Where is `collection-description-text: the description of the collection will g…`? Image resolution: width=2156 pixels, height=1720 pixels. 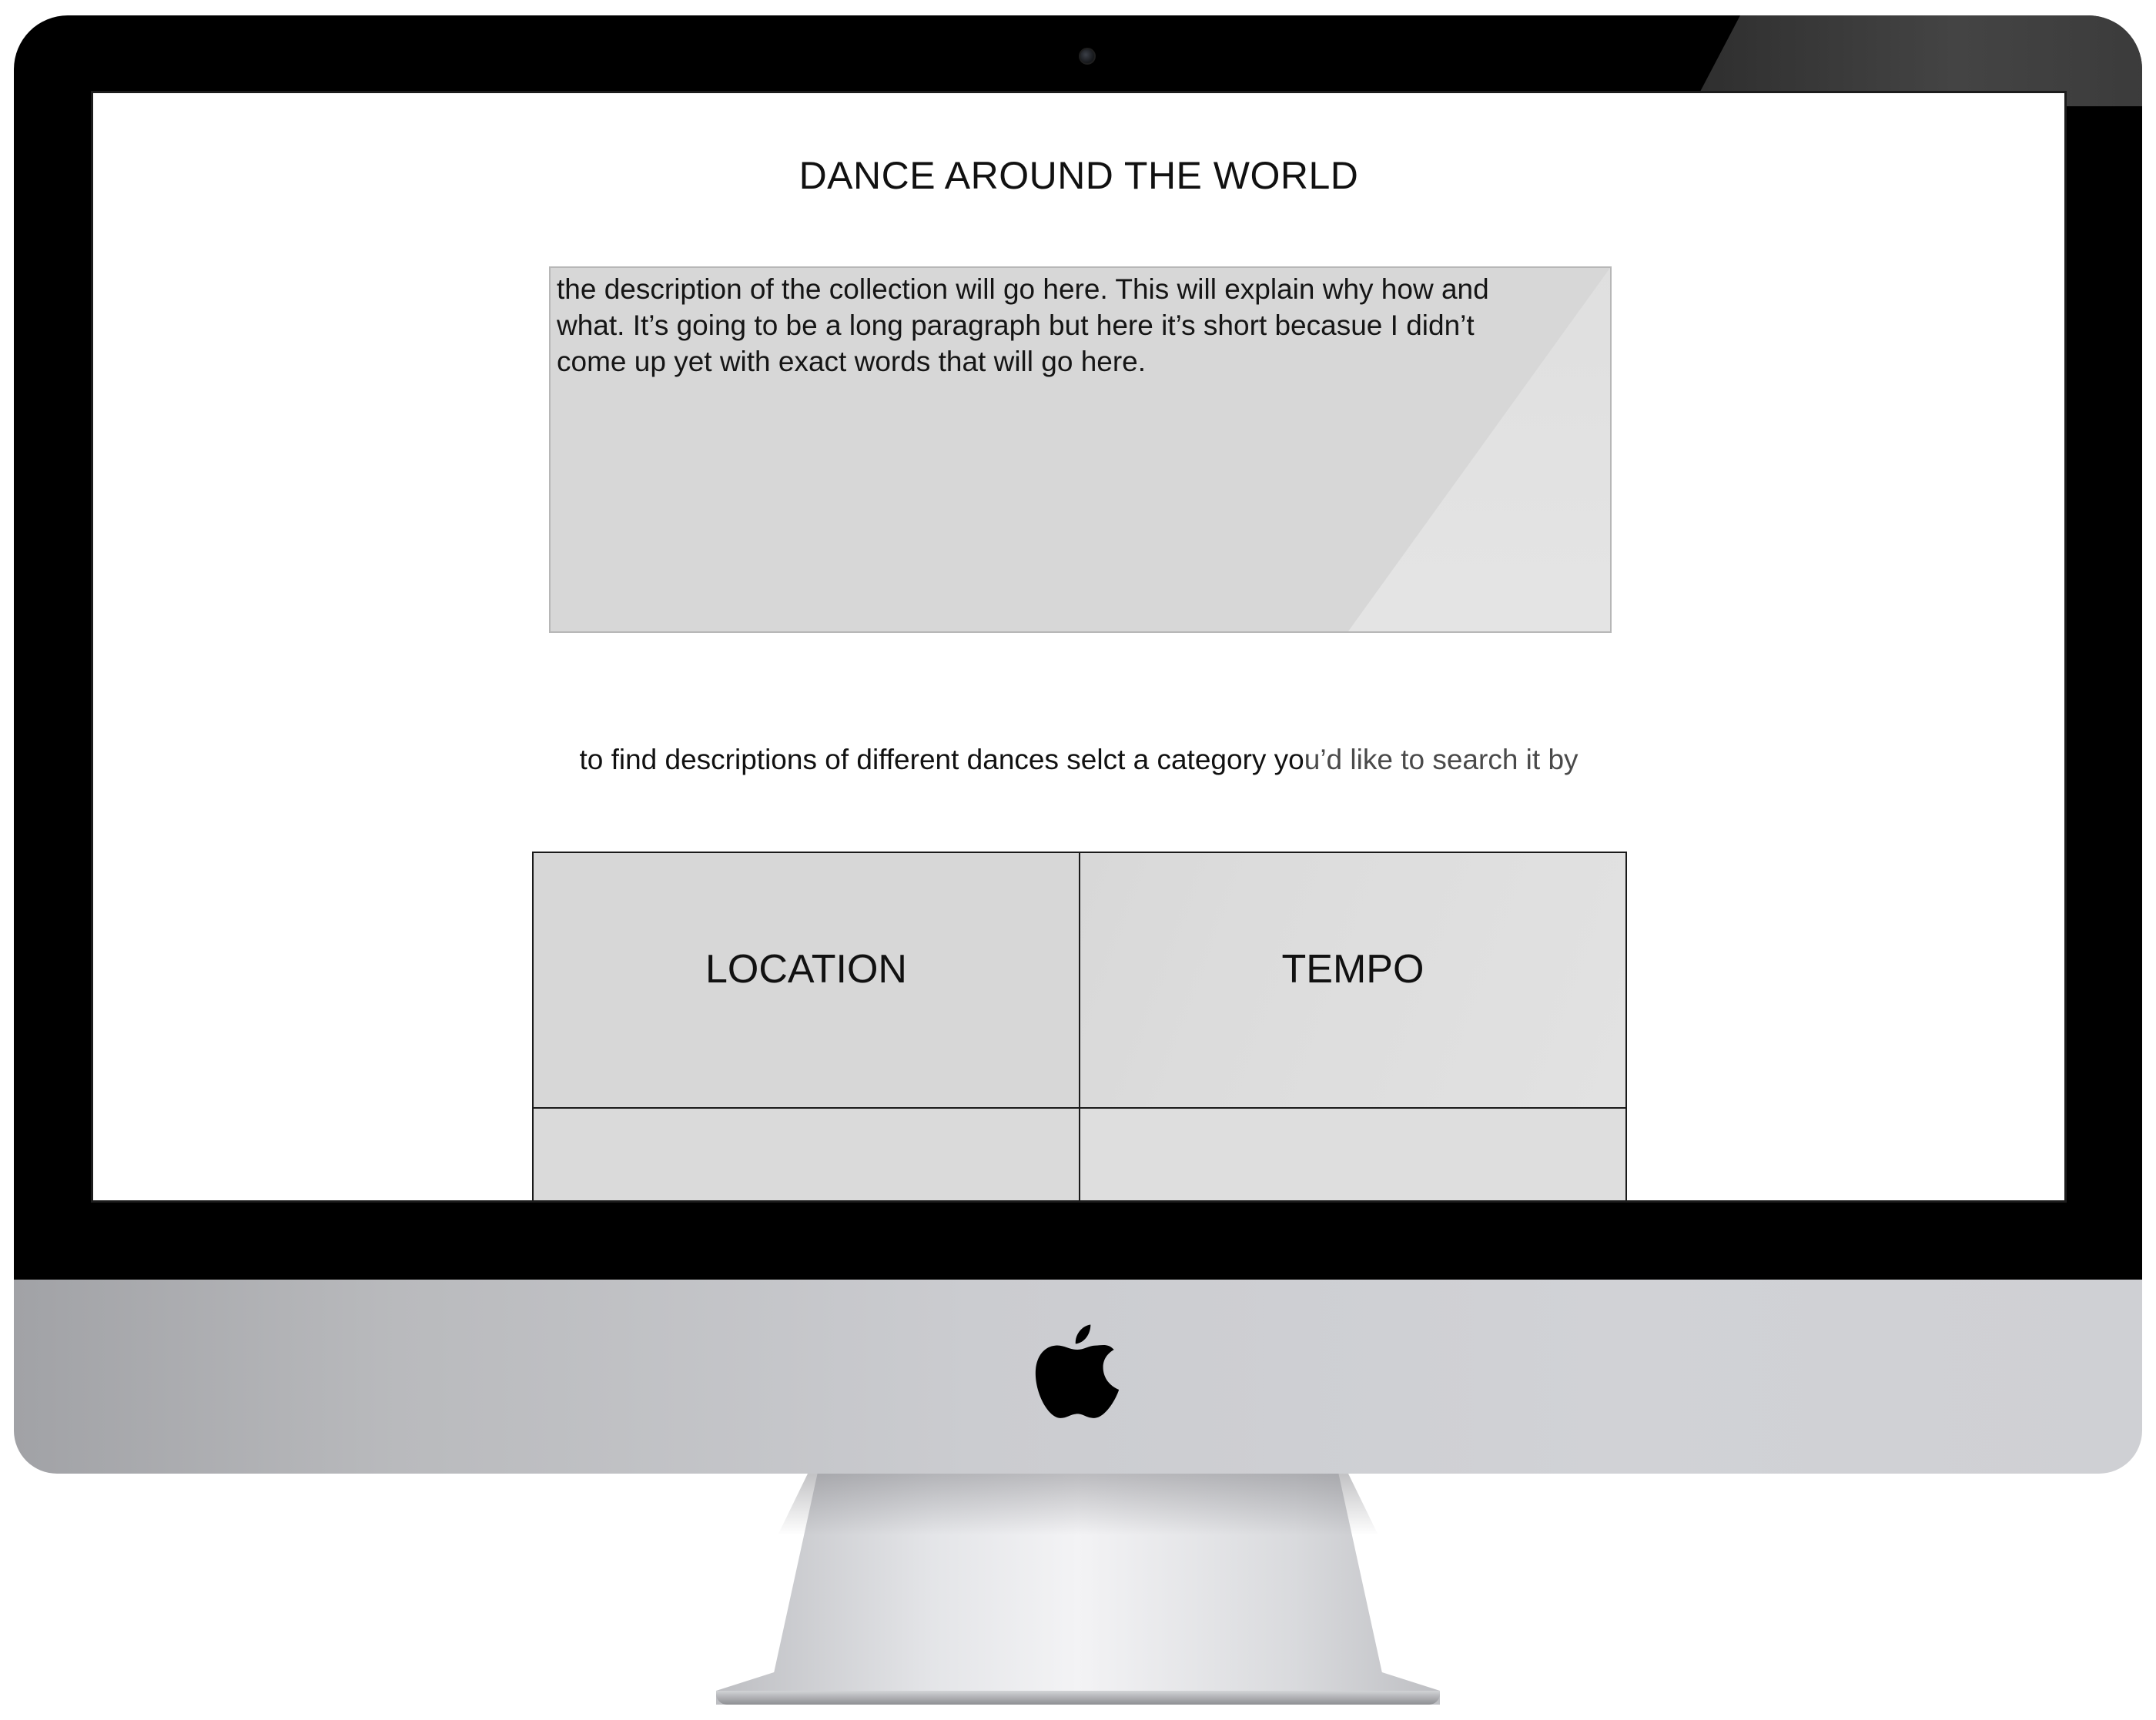
collection-description-text: the description of the collection will g… is located at coordinates (1023, 325).